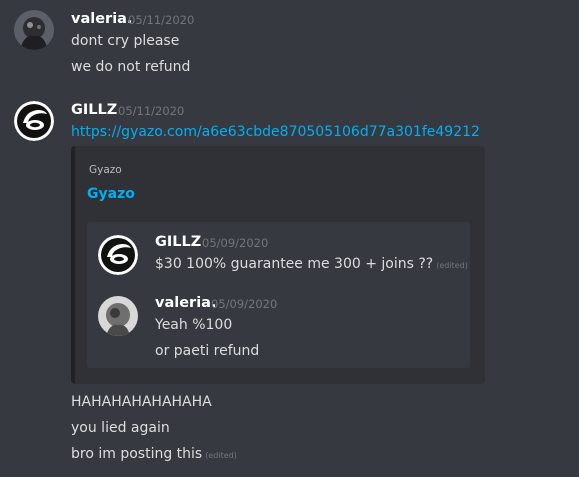 Image resolution: width=579 pixels, height=477 pixels. I want to click on message-text: bro im posting this (edited), so click(154, 455).